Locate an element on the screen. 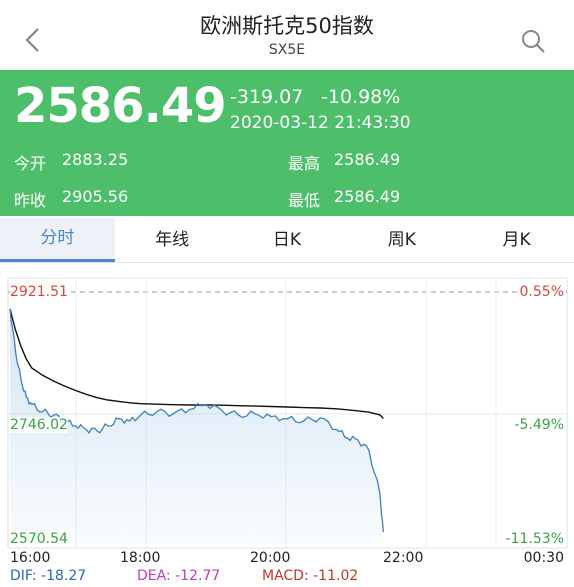  price-change-percent: -10.98% is located at coordinates (361, 97).